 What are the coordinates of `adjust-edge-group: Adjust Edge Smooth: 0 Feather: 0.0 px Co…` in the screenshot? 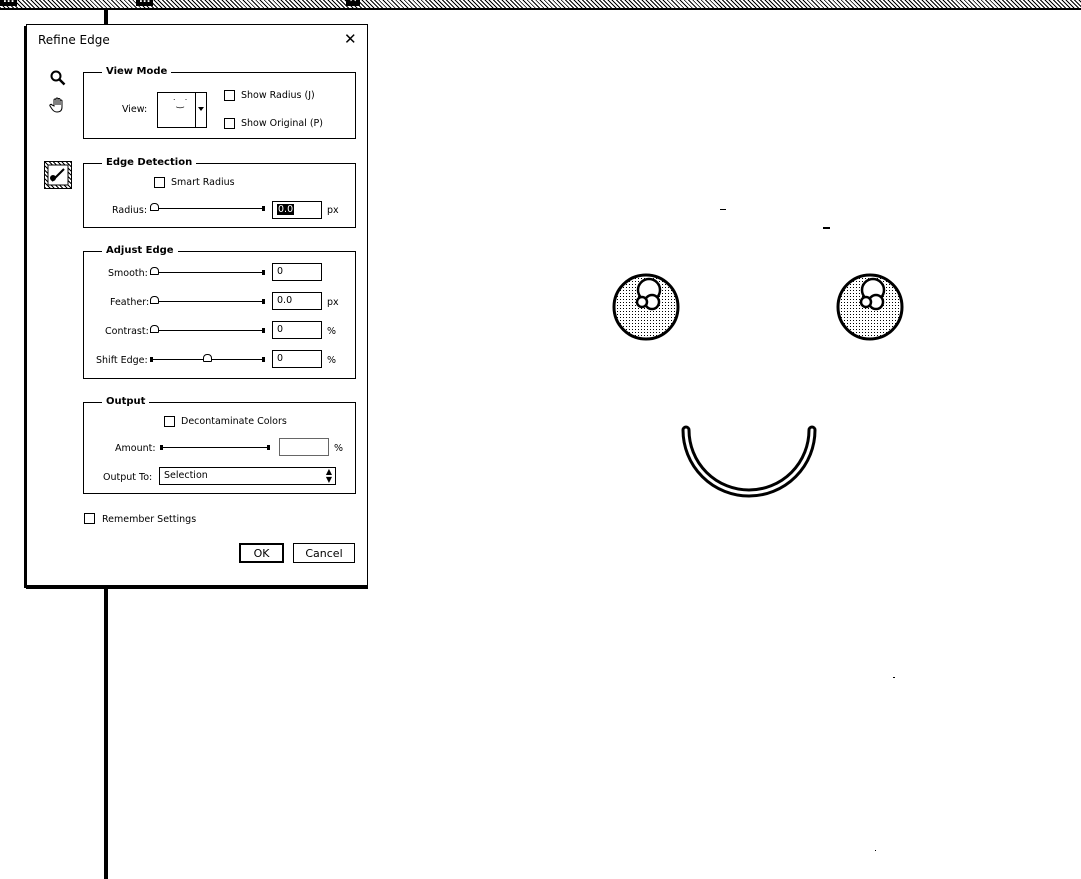 It's located at (219, 312).